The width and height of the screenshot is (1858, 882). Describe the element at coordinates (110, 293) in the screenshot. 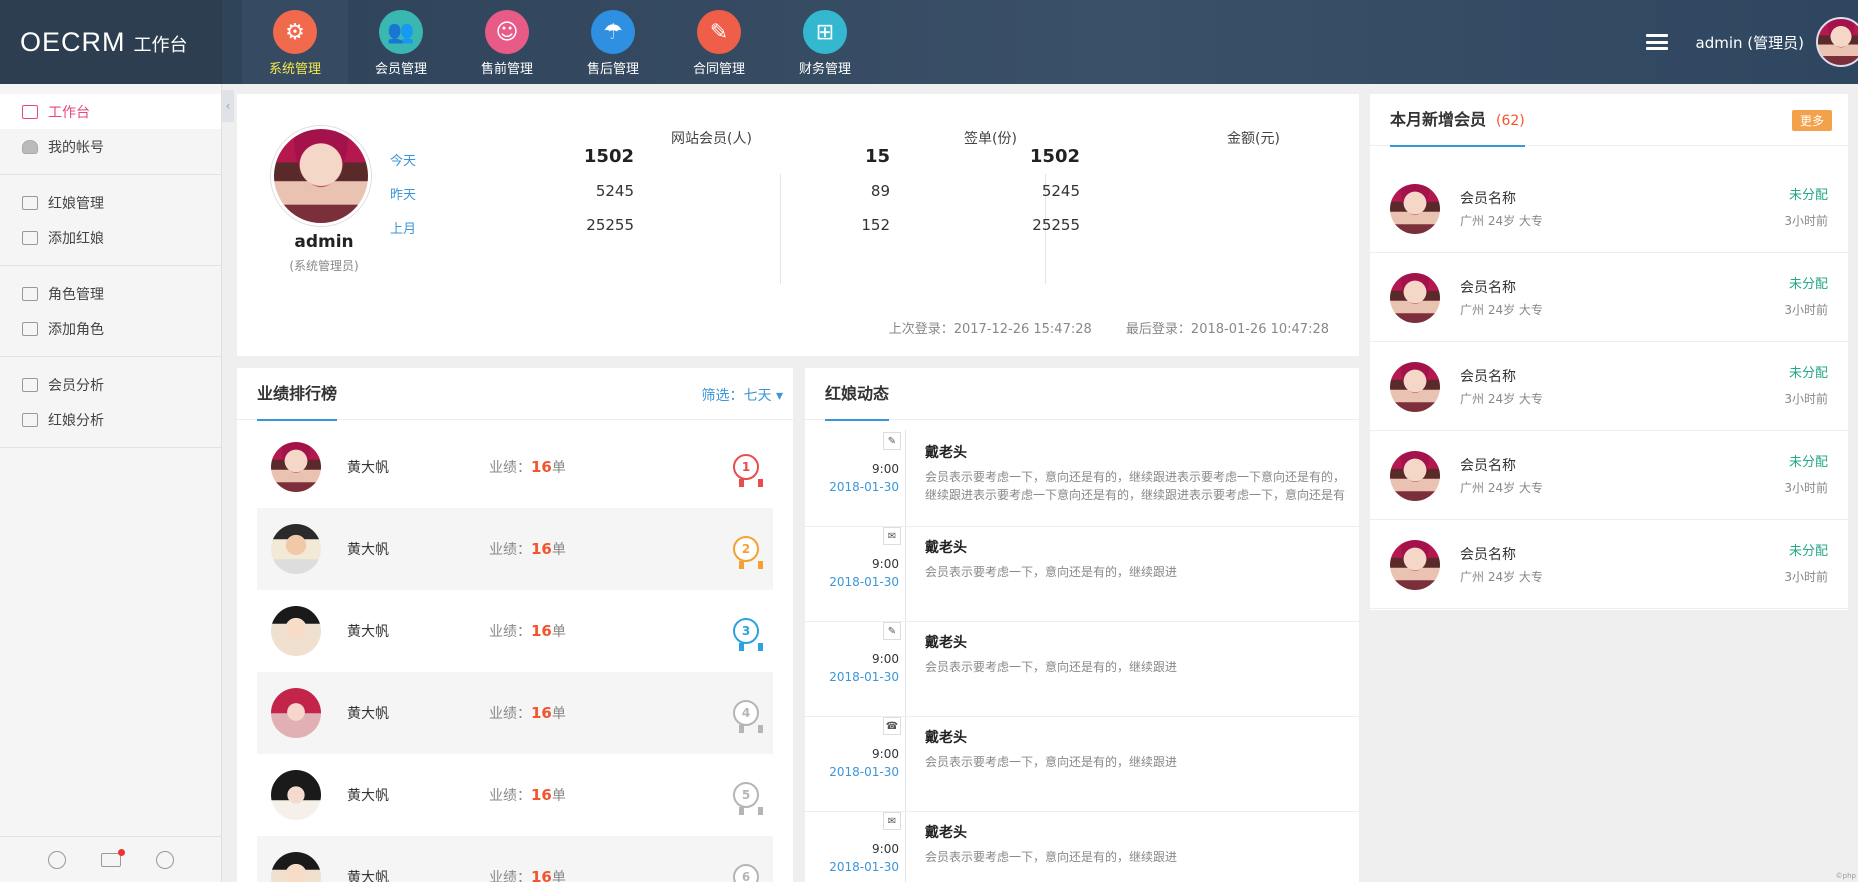

I see `sidebar-item: 角色管理` at that location.